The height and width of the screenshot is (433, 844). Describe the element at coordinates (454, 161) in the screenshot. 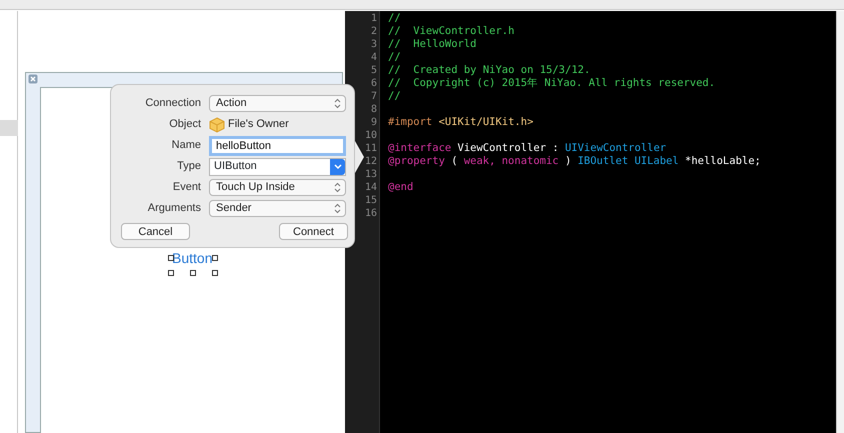

I see `code-token: (` at that location.